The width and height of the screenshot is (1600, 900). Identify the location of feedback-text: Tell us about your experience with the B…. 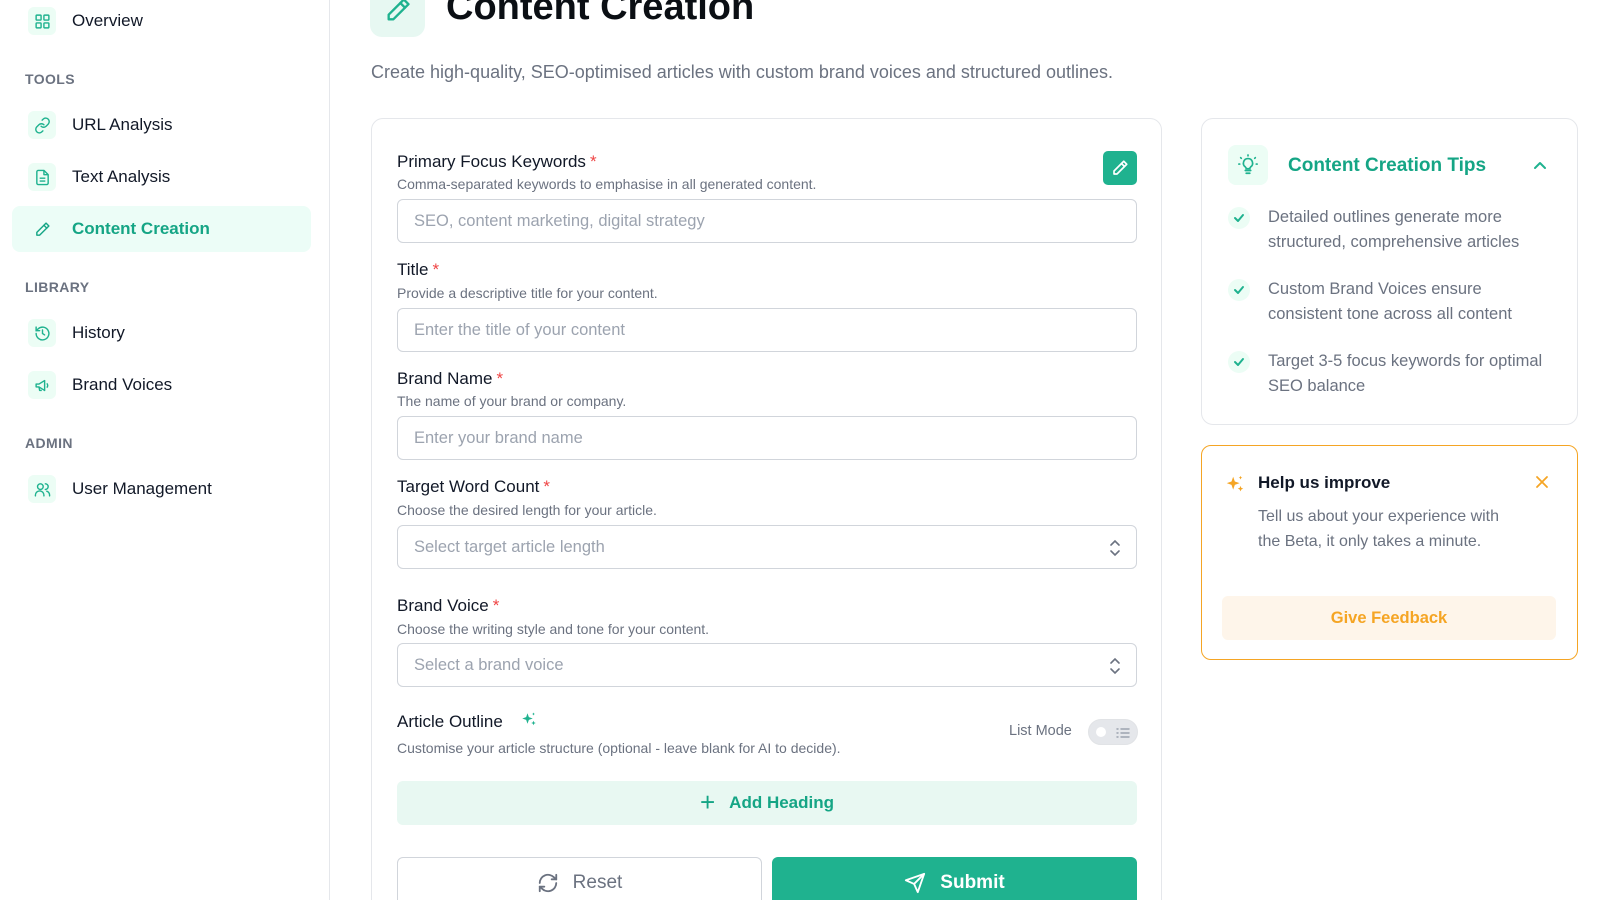
(1379, 529).